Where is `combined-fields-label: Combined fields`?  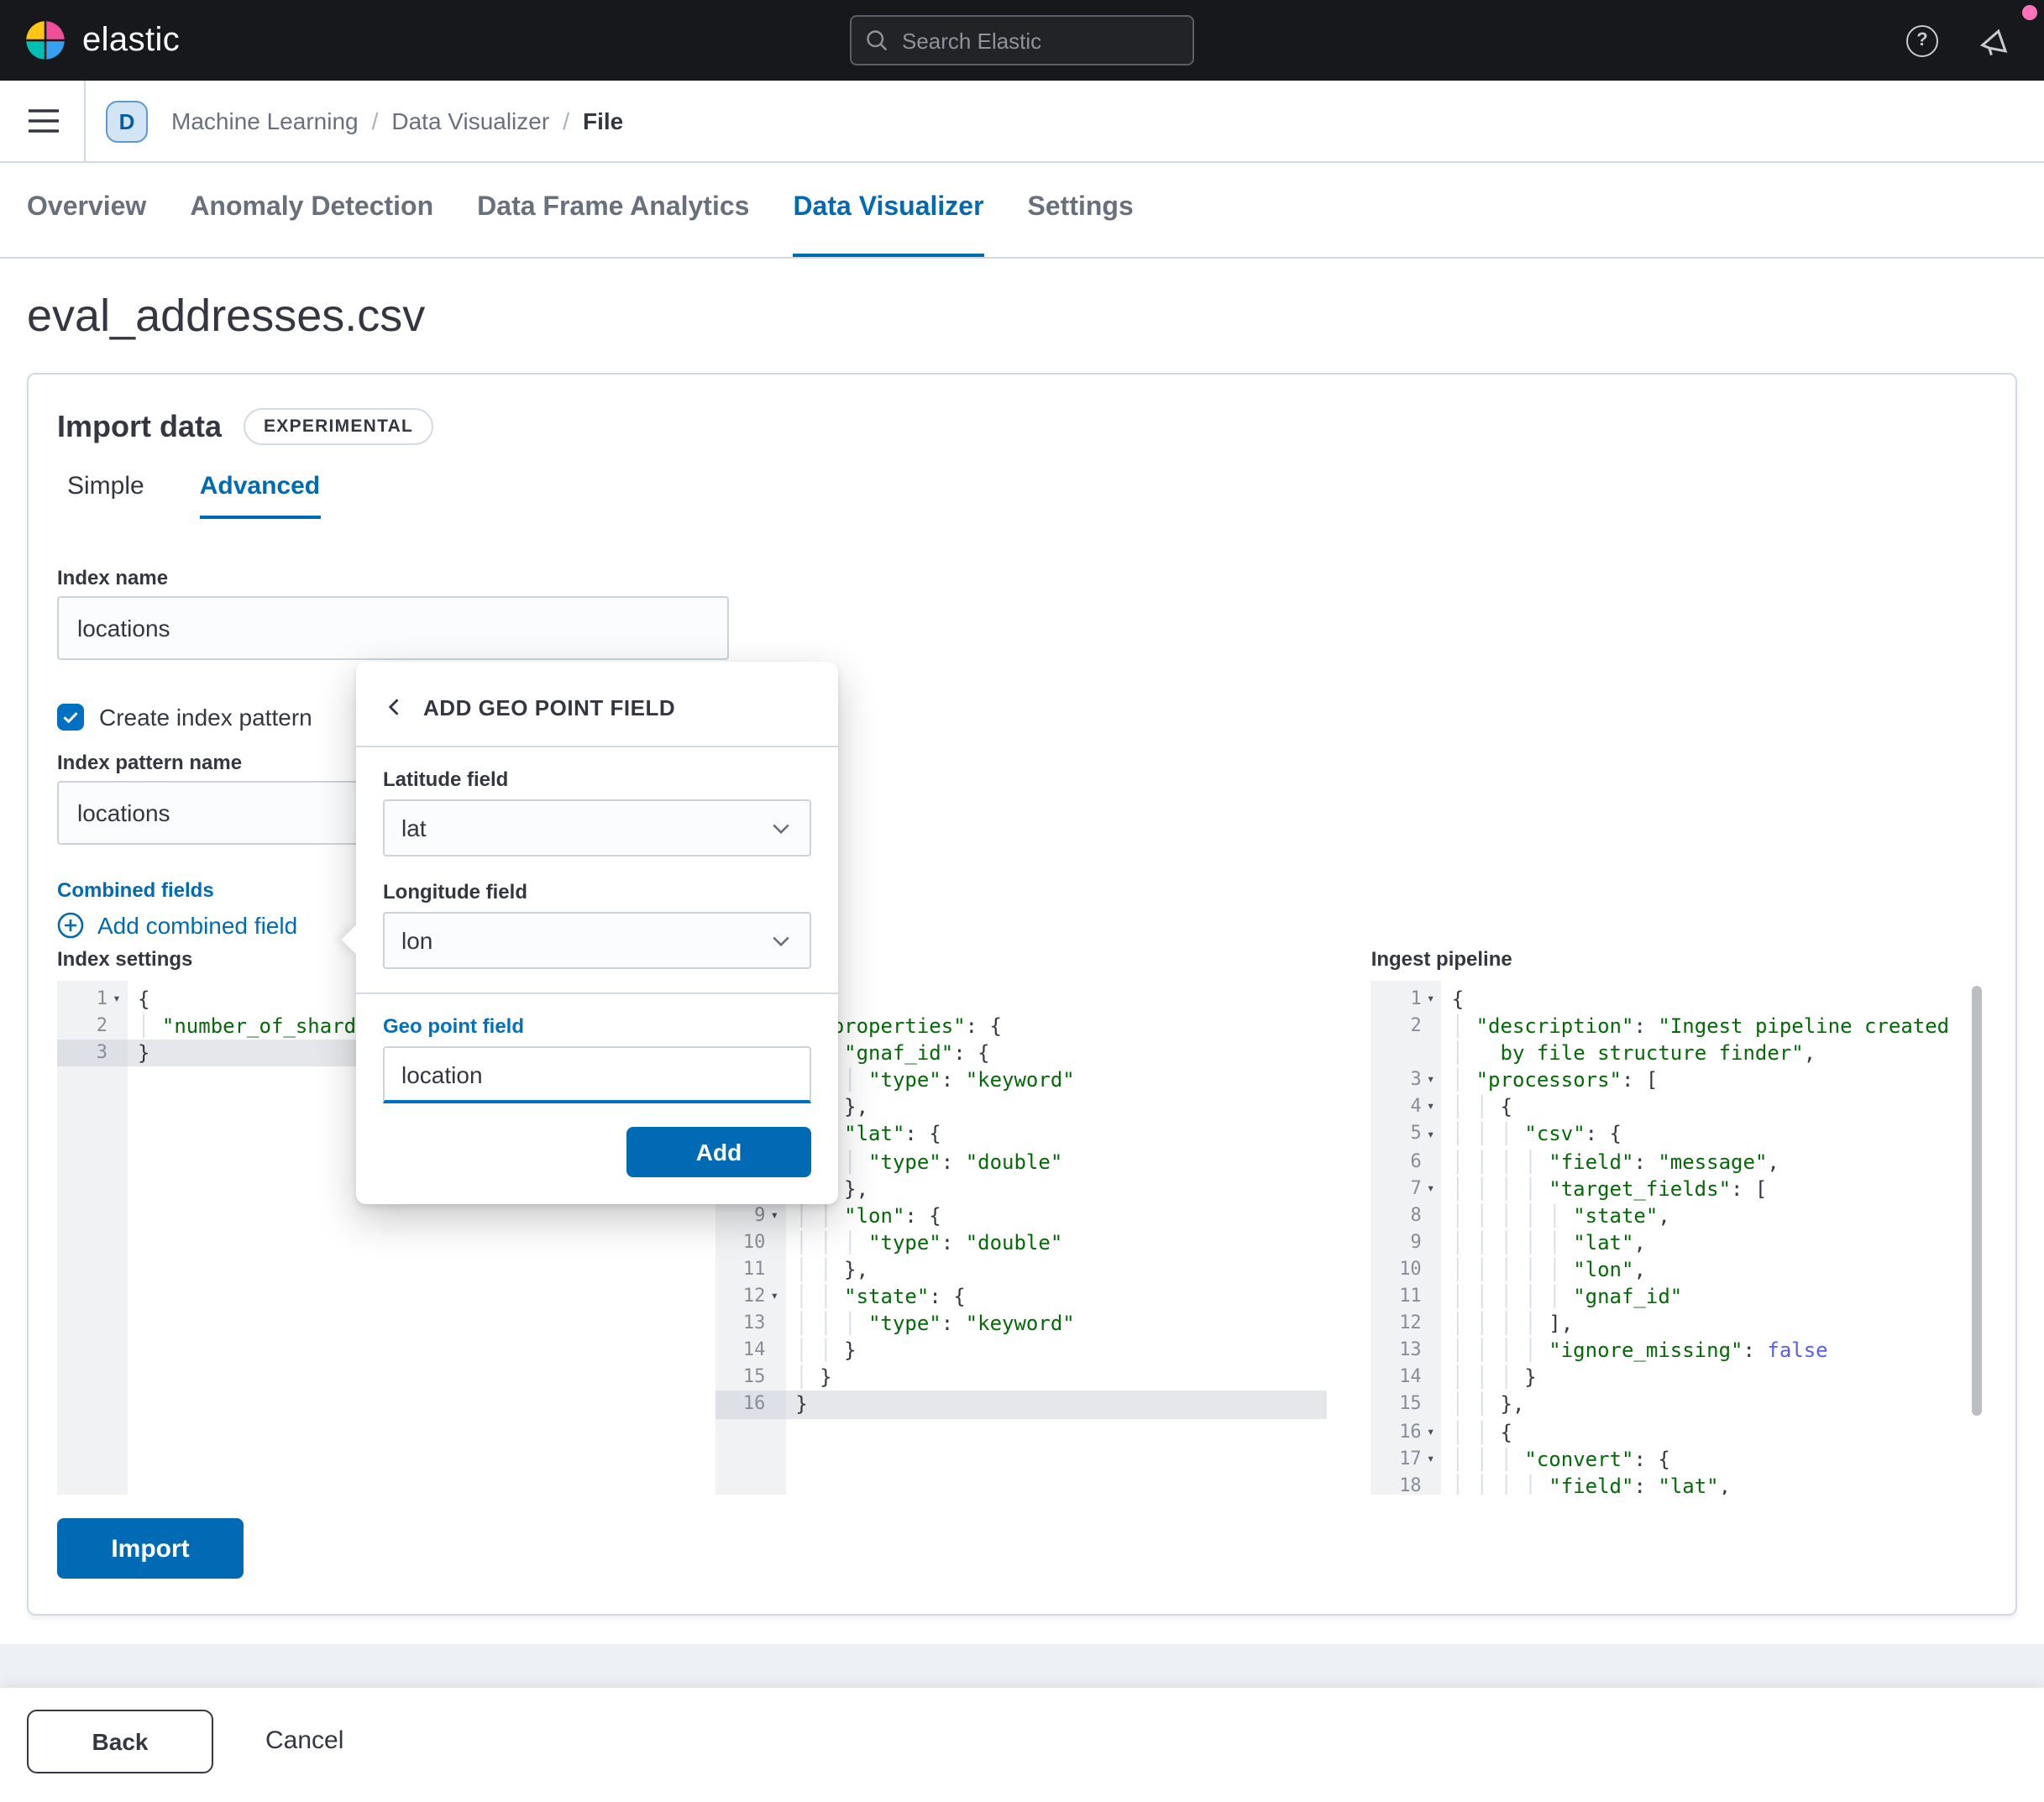
combined-fields-label: Combined fields is located at coordinates (135, 890).